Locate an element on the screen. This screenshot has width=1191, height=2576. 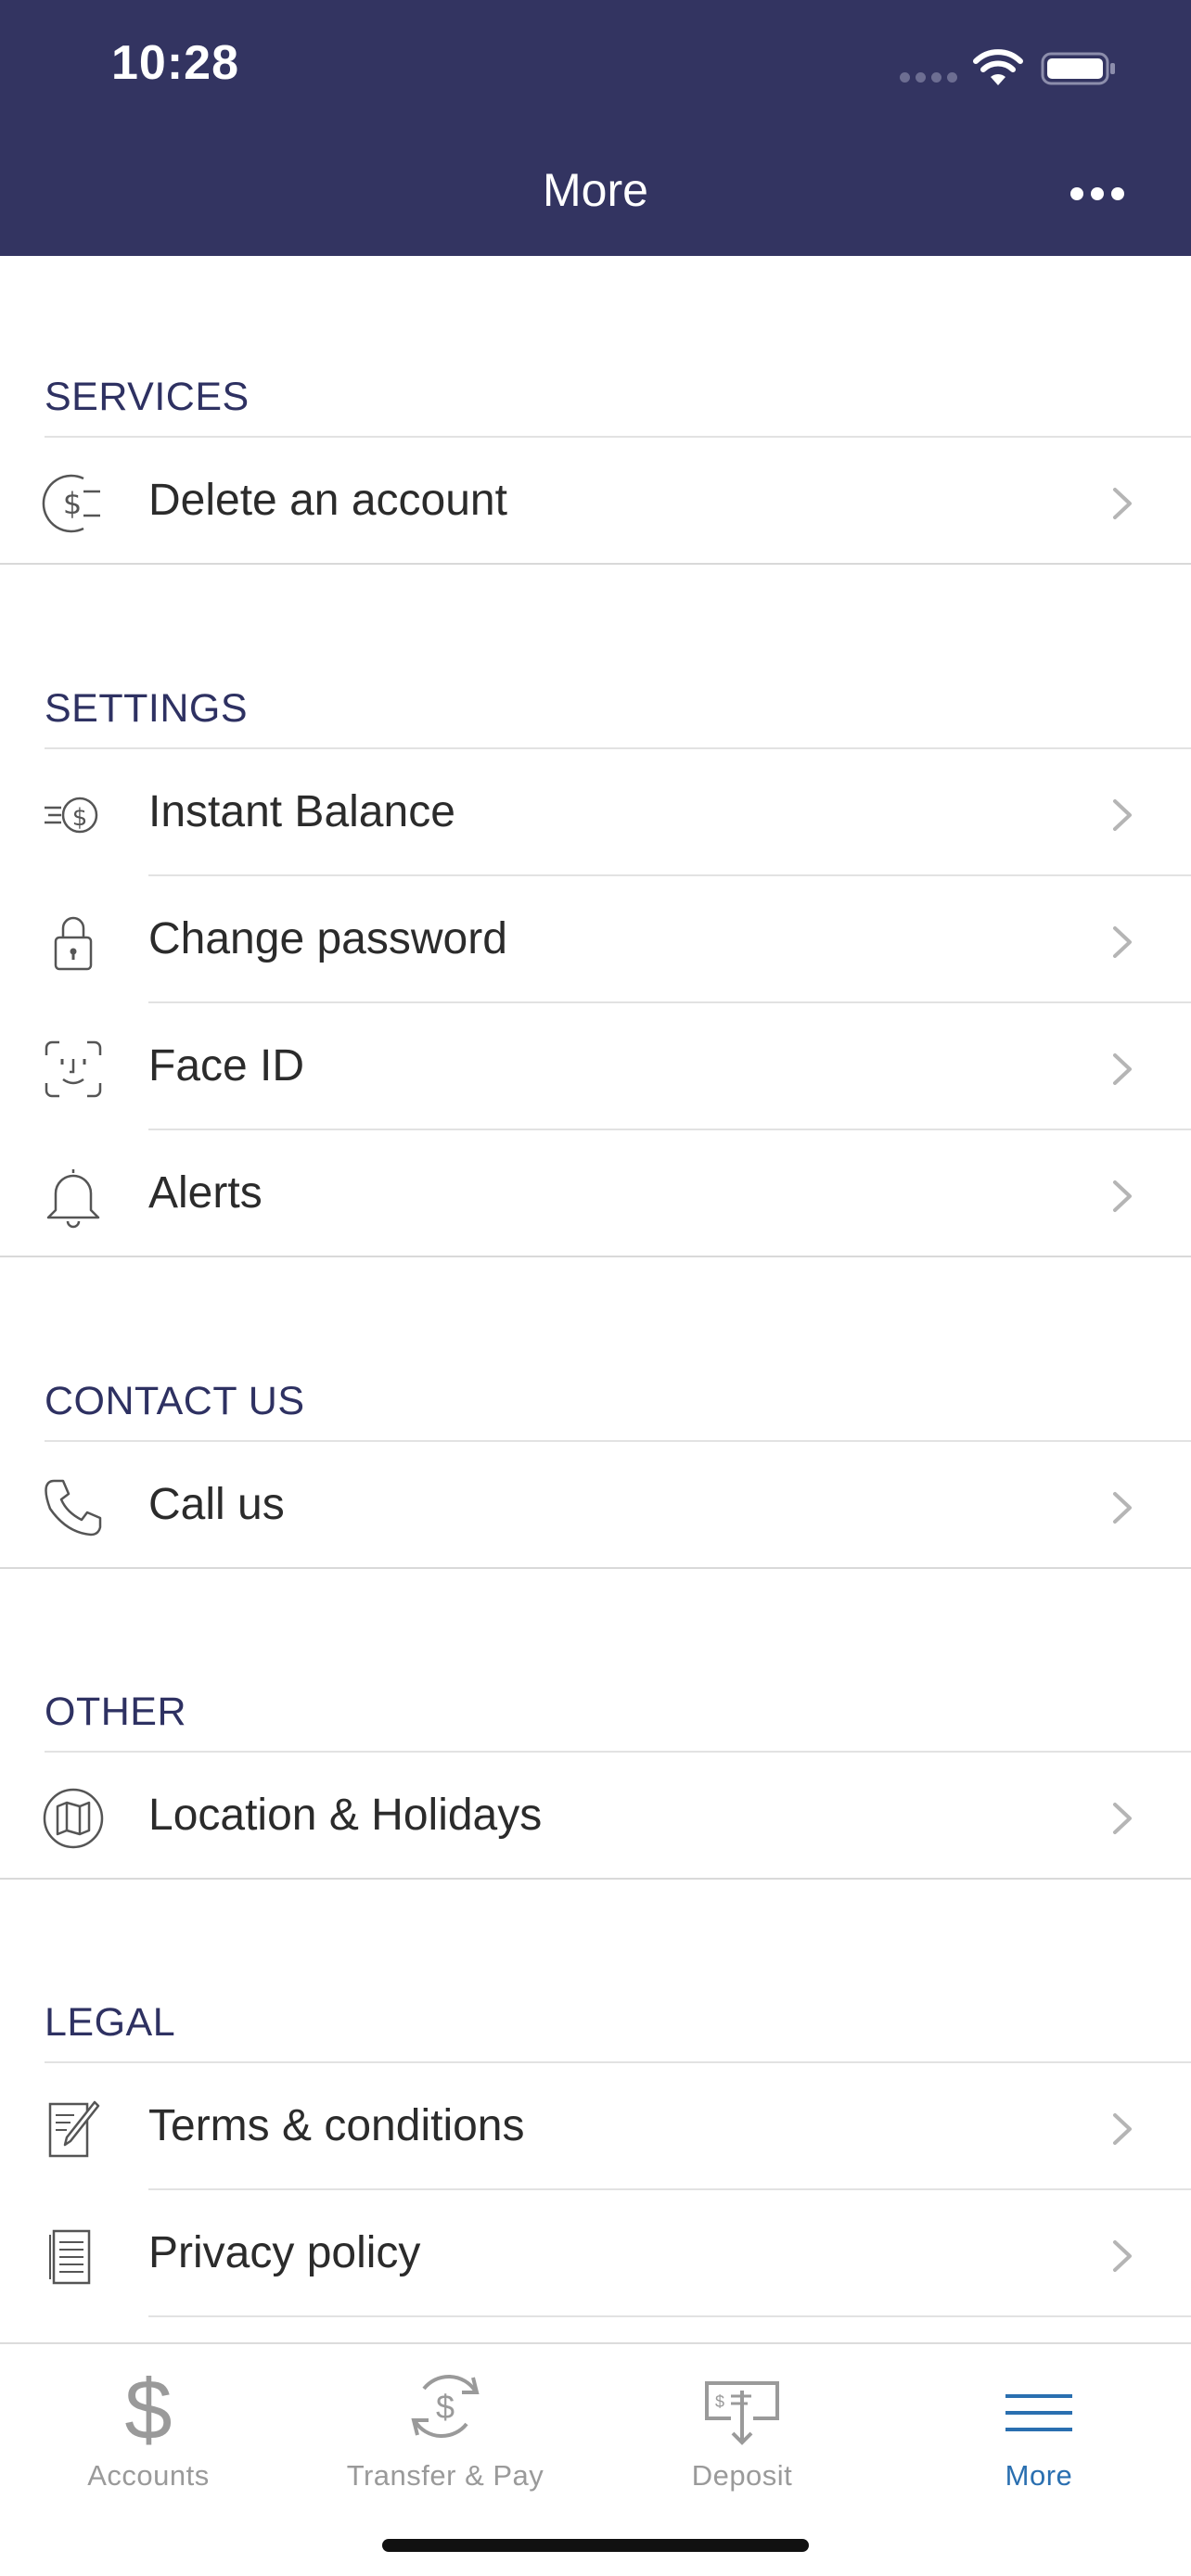
row-instant-balance: $ Instant Balance is located at coordinates (595, 813).